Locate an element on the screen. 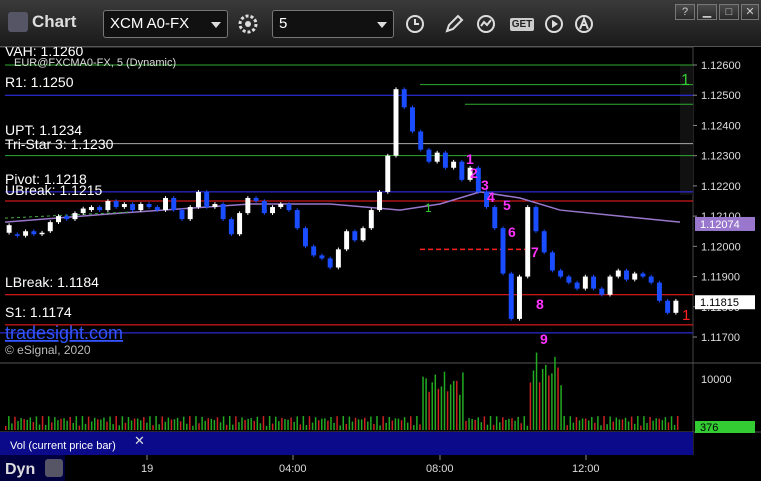 Image resolution: width=761 pixels, height=481 pixels. close-button: ✕ is located at coordinates (750, 12).